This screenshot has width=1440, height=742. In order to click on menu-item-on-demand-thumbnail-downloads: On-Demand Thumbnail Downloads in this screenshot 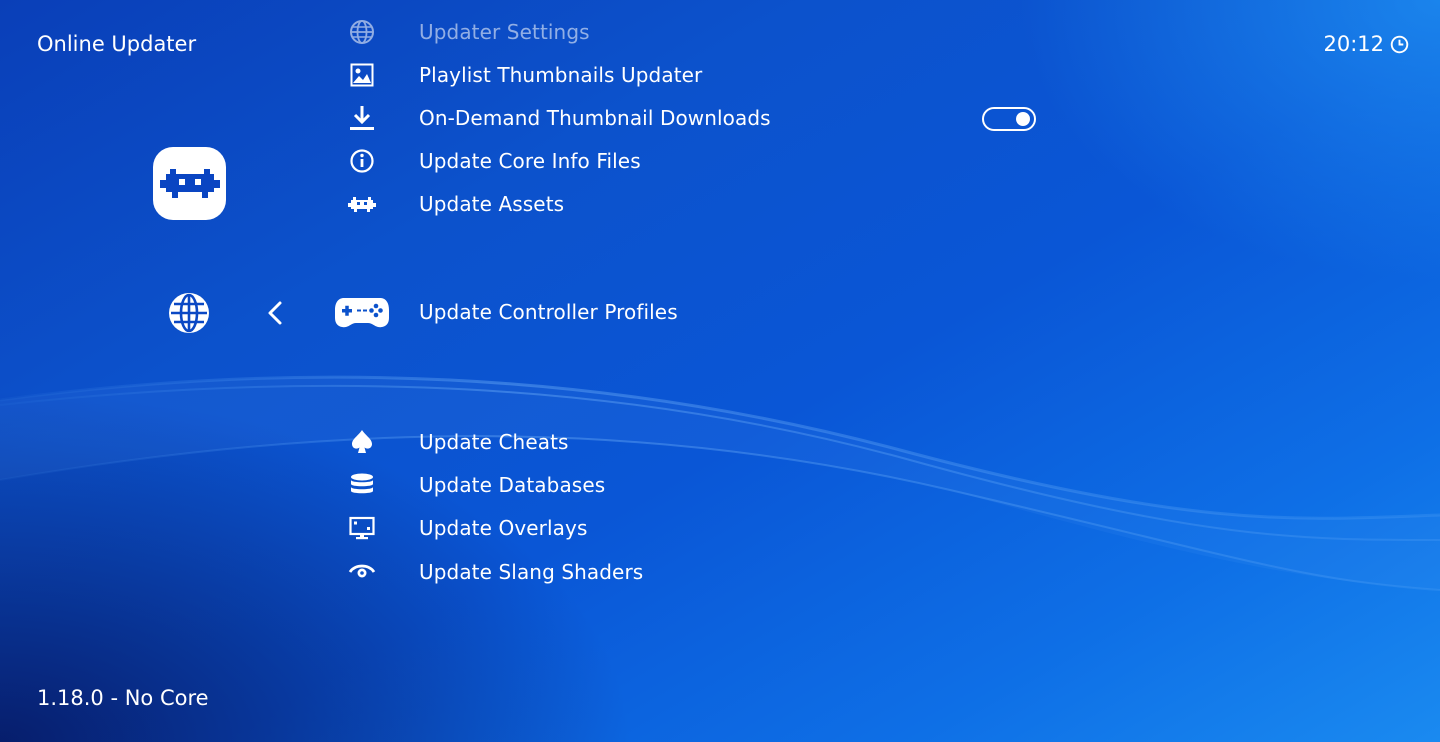, I will do `click(690, 118)`.